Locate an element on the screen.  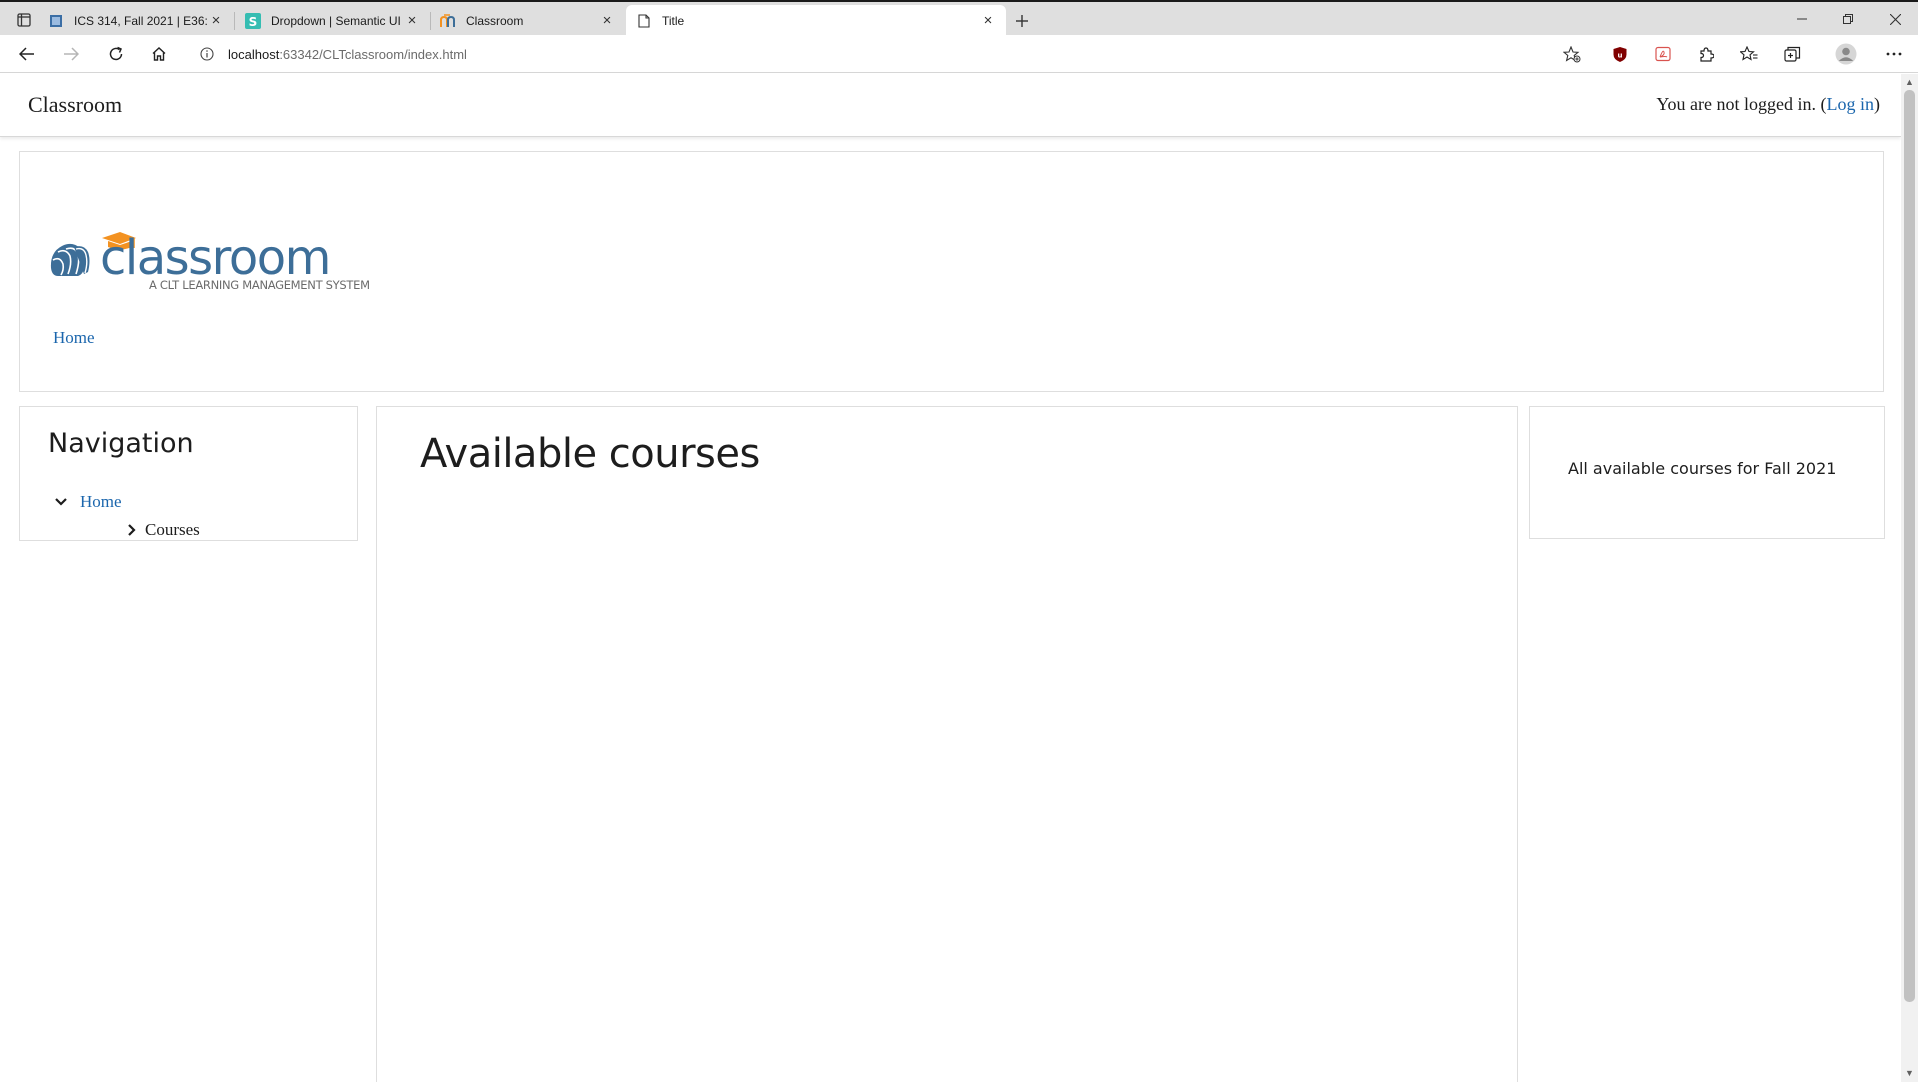
logo-tagline: A CLT LEARNING MANAGEMENT SYSTEM is located at coordinates (259, 285).